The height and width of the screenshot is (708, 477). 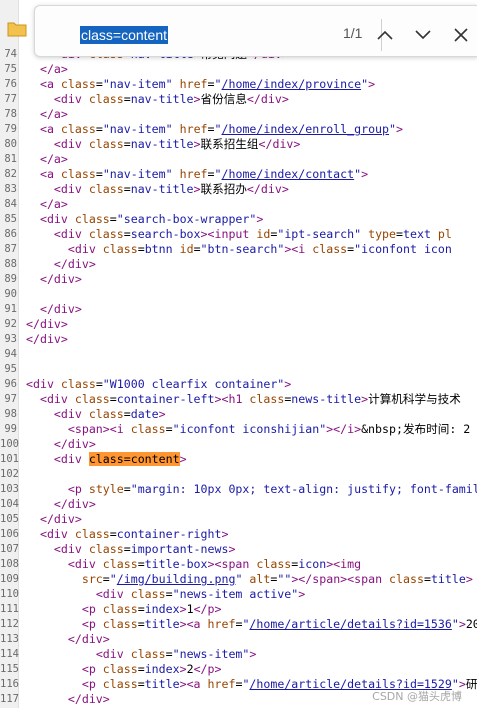 I want to click on line-number: 115, so click(x=9, y=669).